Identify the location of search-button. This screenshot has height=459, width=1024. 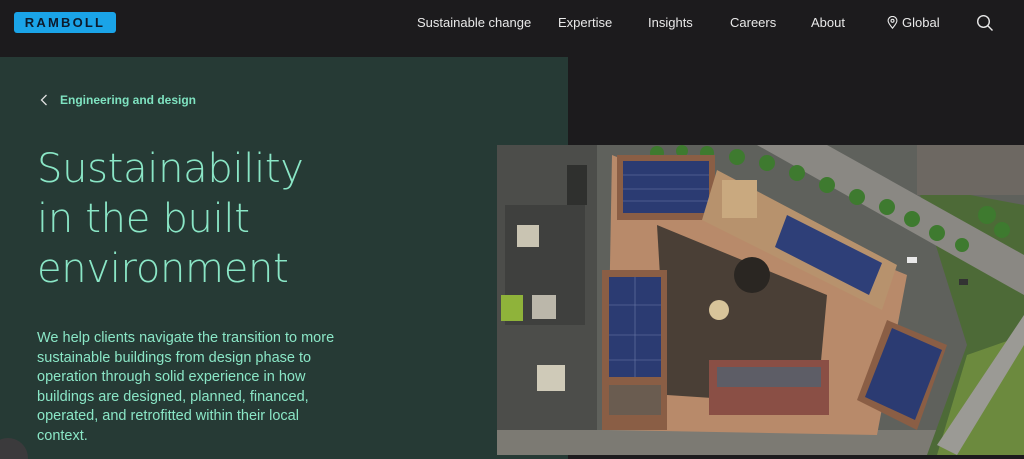
(985, 23).